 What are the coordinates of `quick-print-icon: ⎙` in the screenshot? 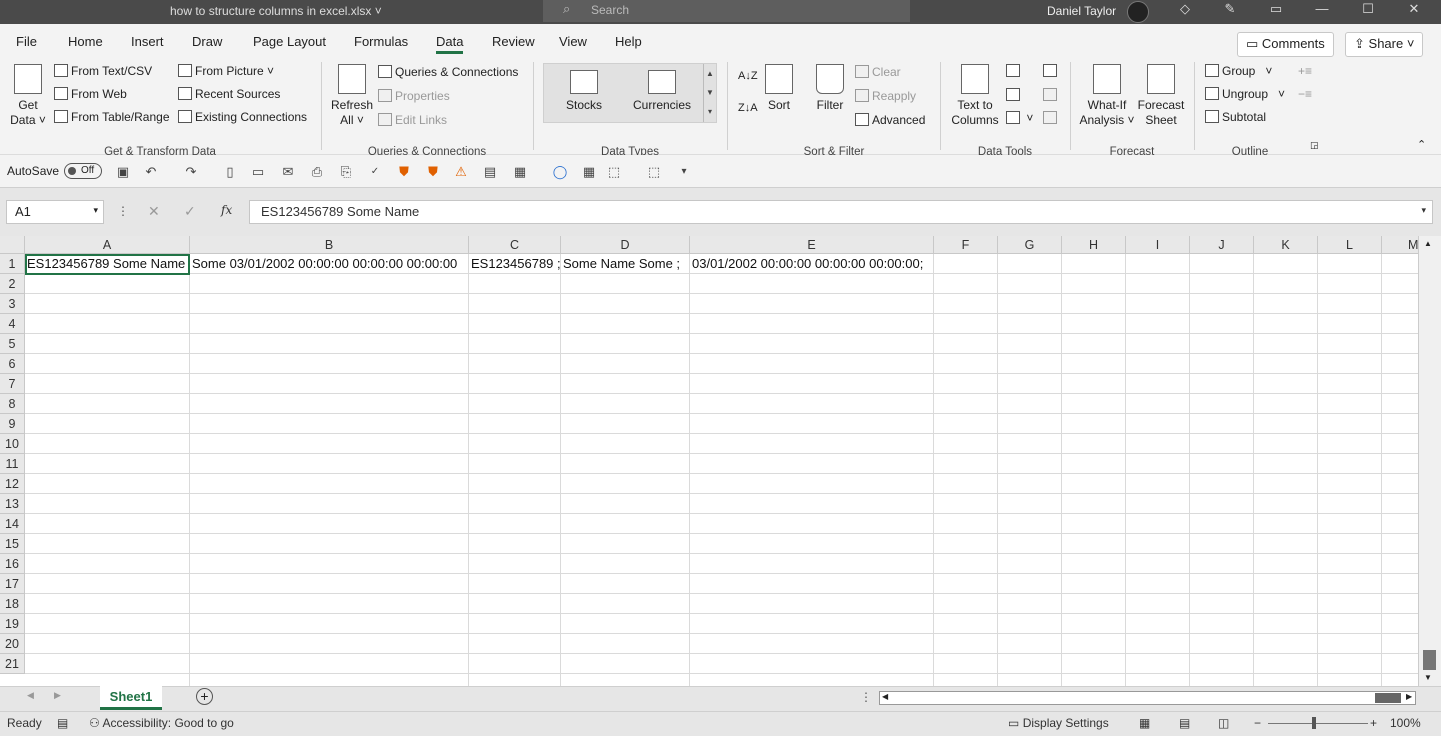 It's located at (317, 172).